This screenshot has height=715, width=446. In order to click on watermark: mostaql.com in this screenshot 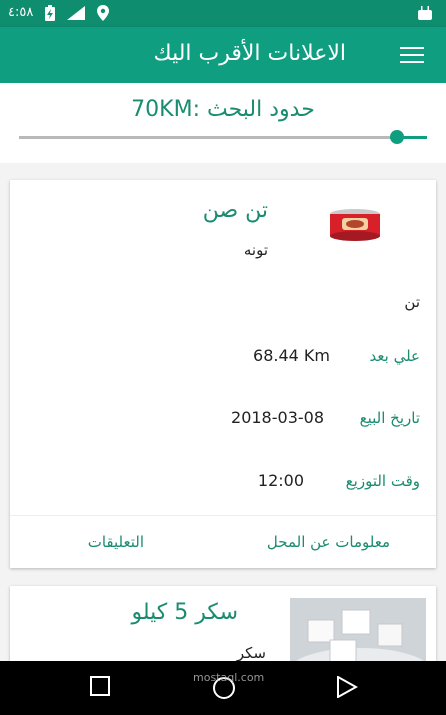, I will do `click(229, 677)`.